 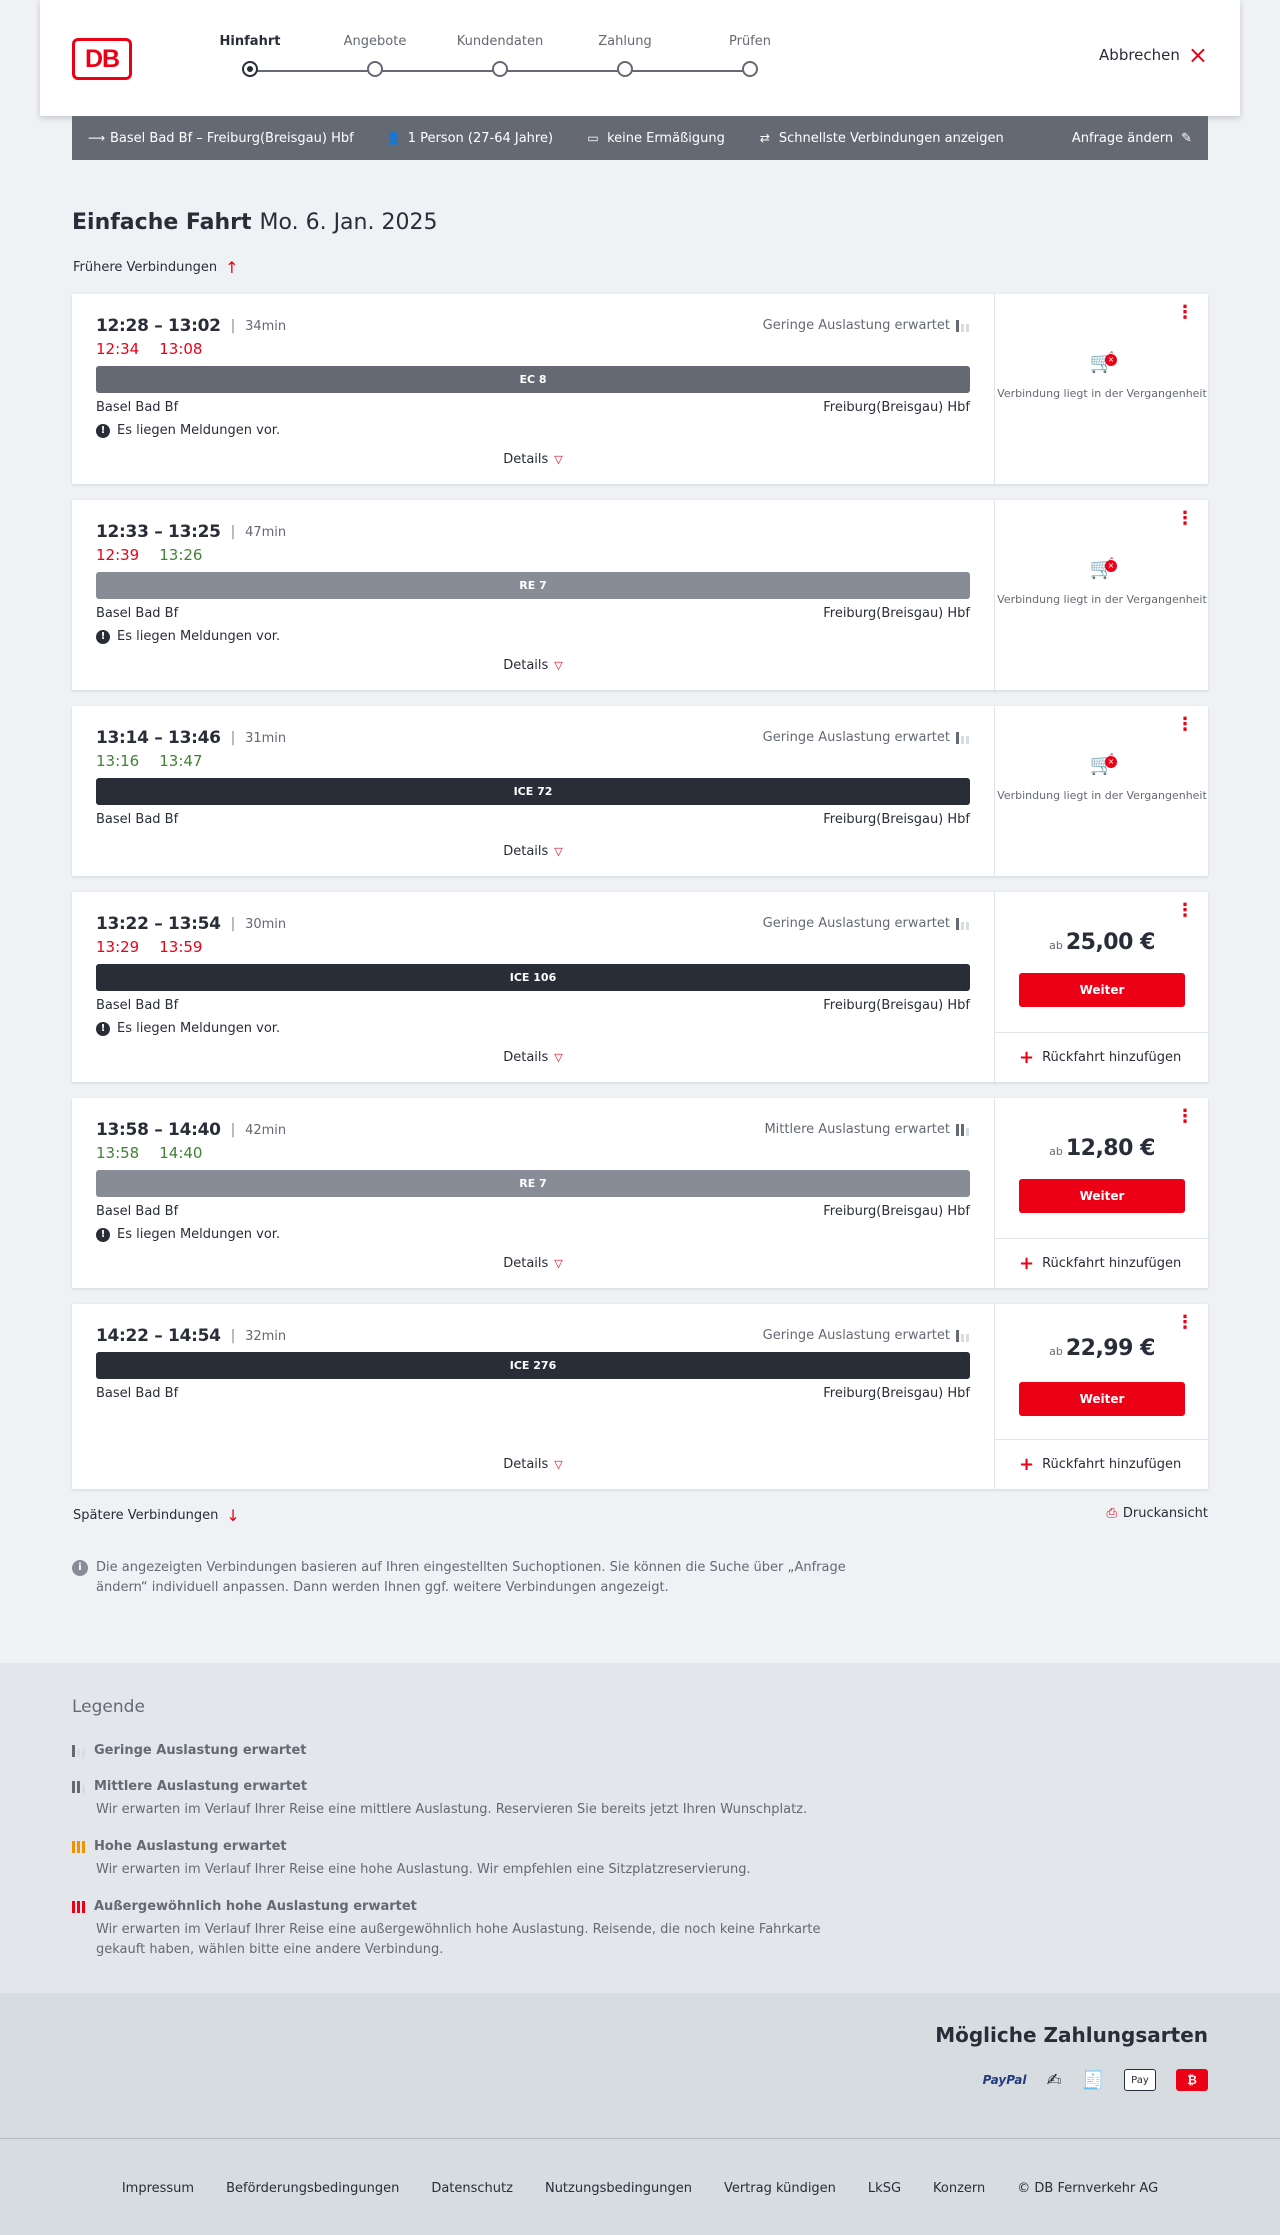 What do you see at coordinates (1157, 1513) in the screenshot?
I see `print-view-link: ⎙ Druckansicht` at bounding box center [1157, 1513].